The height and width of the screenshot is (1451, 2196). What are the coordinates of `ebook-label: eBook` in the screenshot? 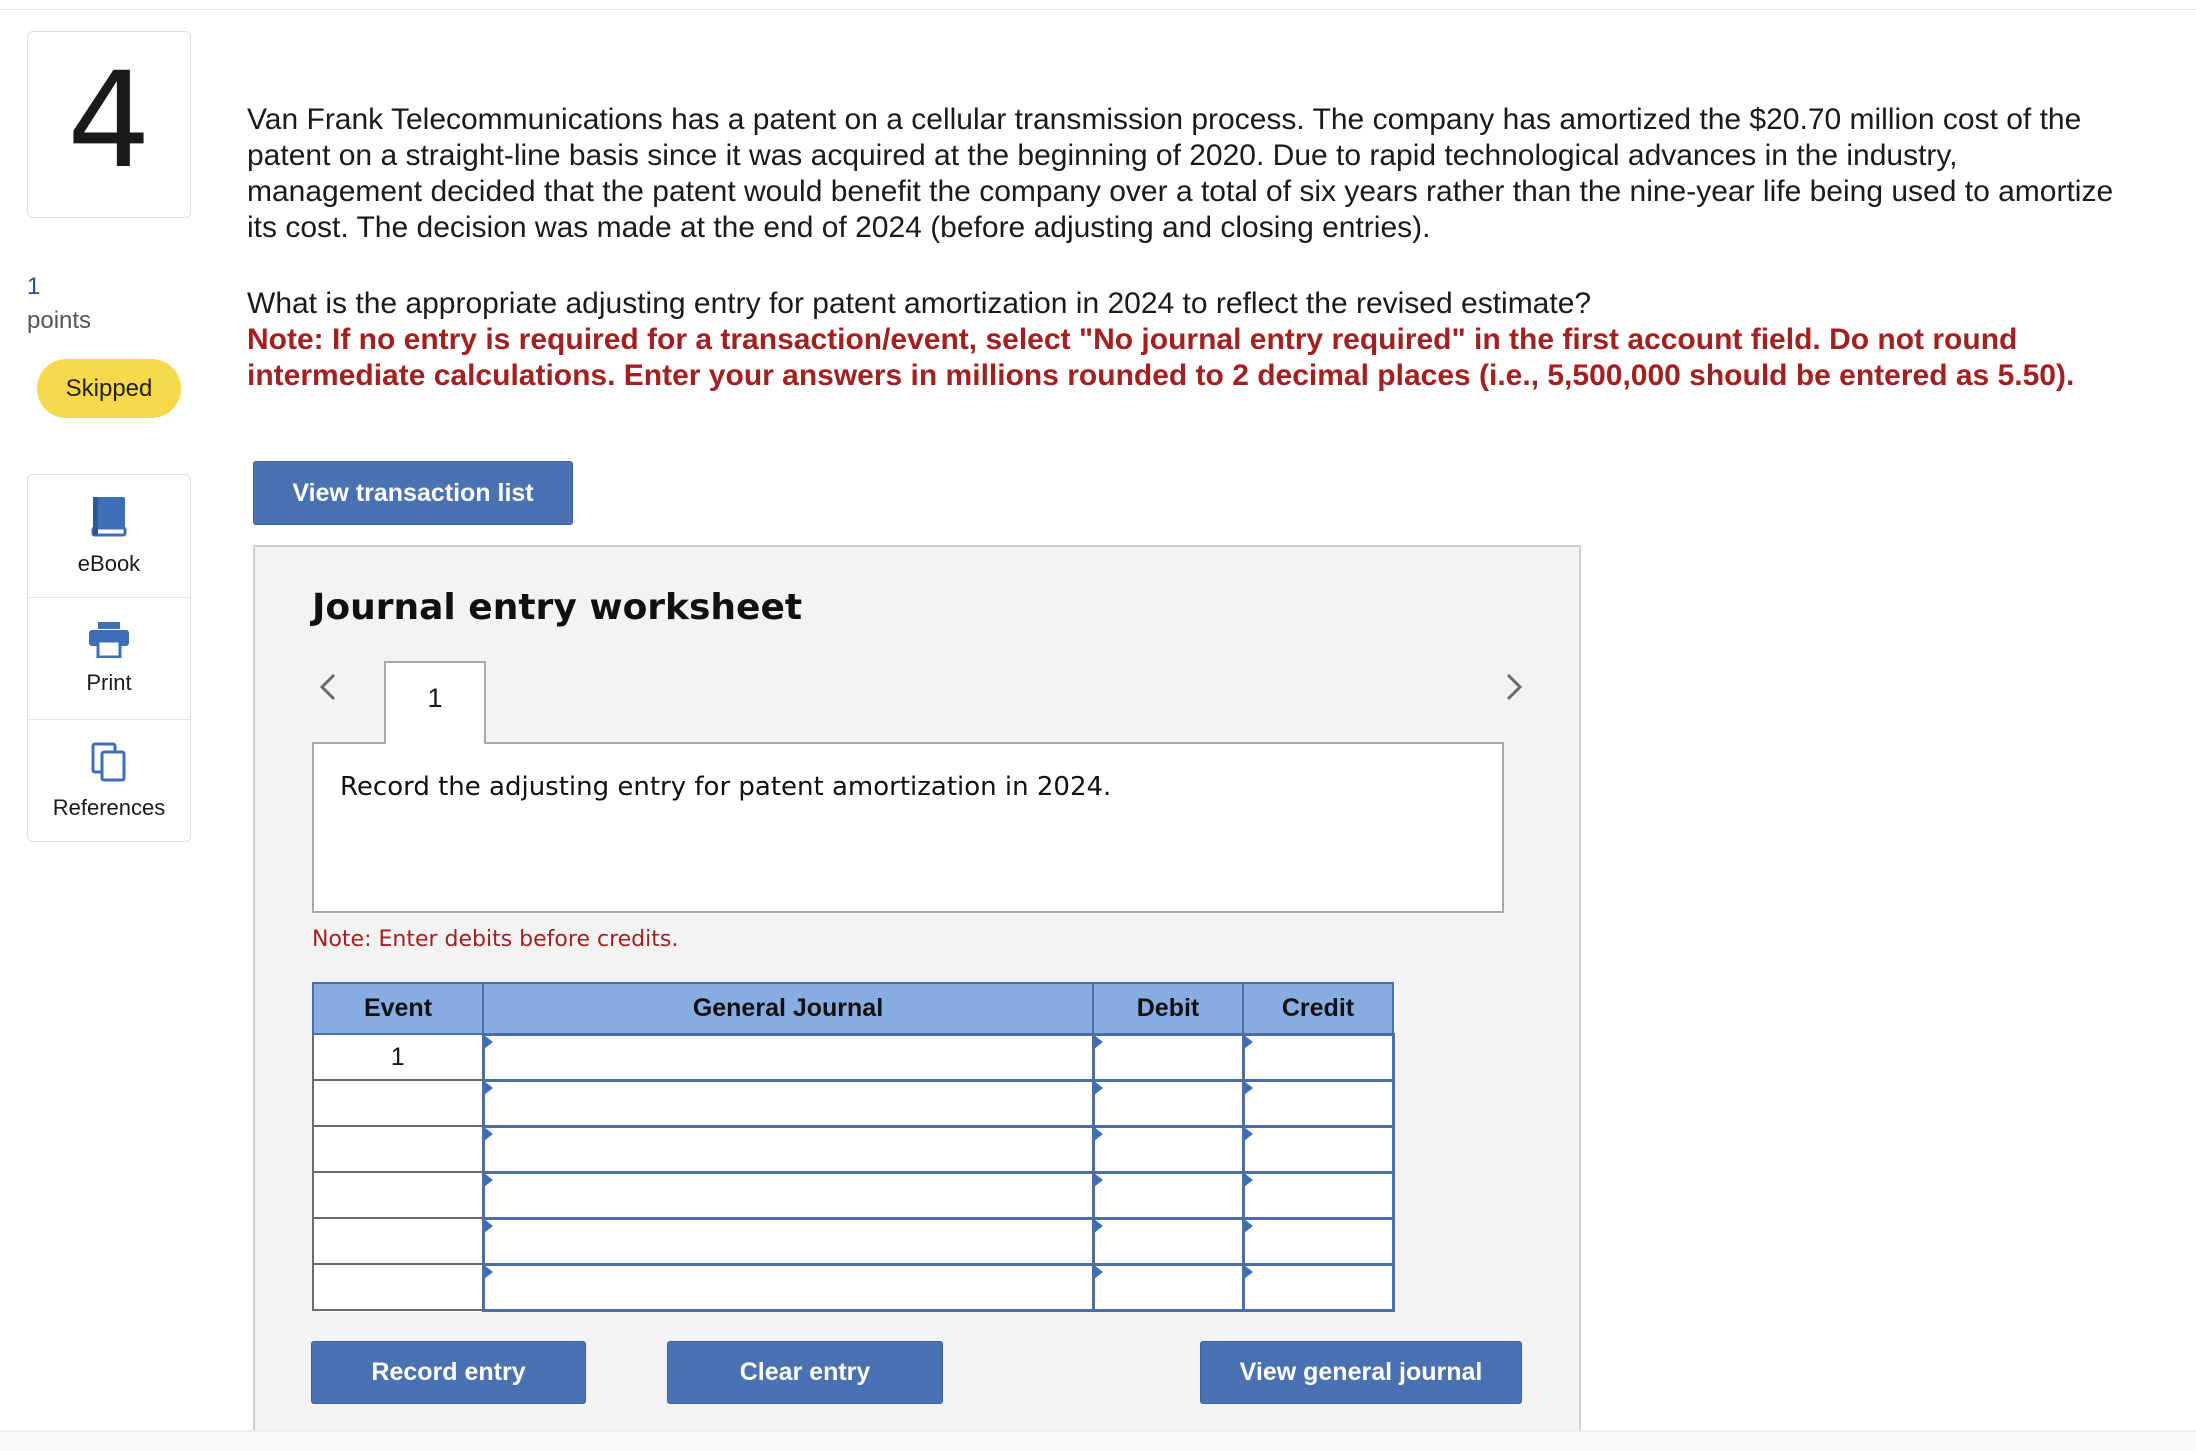 It's located at (109, 563).